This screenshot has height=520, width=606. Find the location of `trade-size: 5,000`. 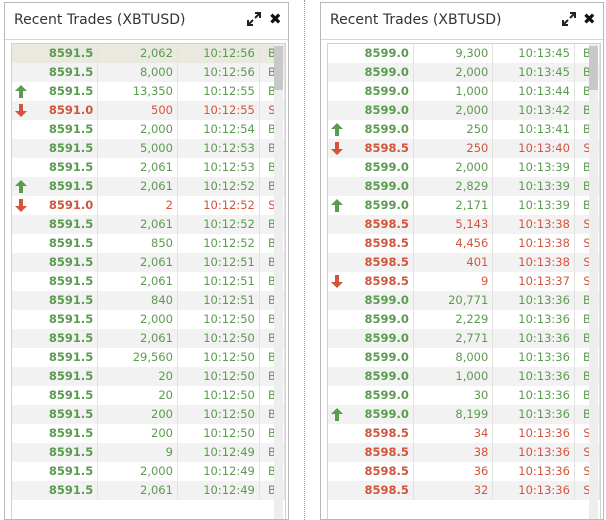

trade-size: 5,000 is located at coordinates (137, 148).